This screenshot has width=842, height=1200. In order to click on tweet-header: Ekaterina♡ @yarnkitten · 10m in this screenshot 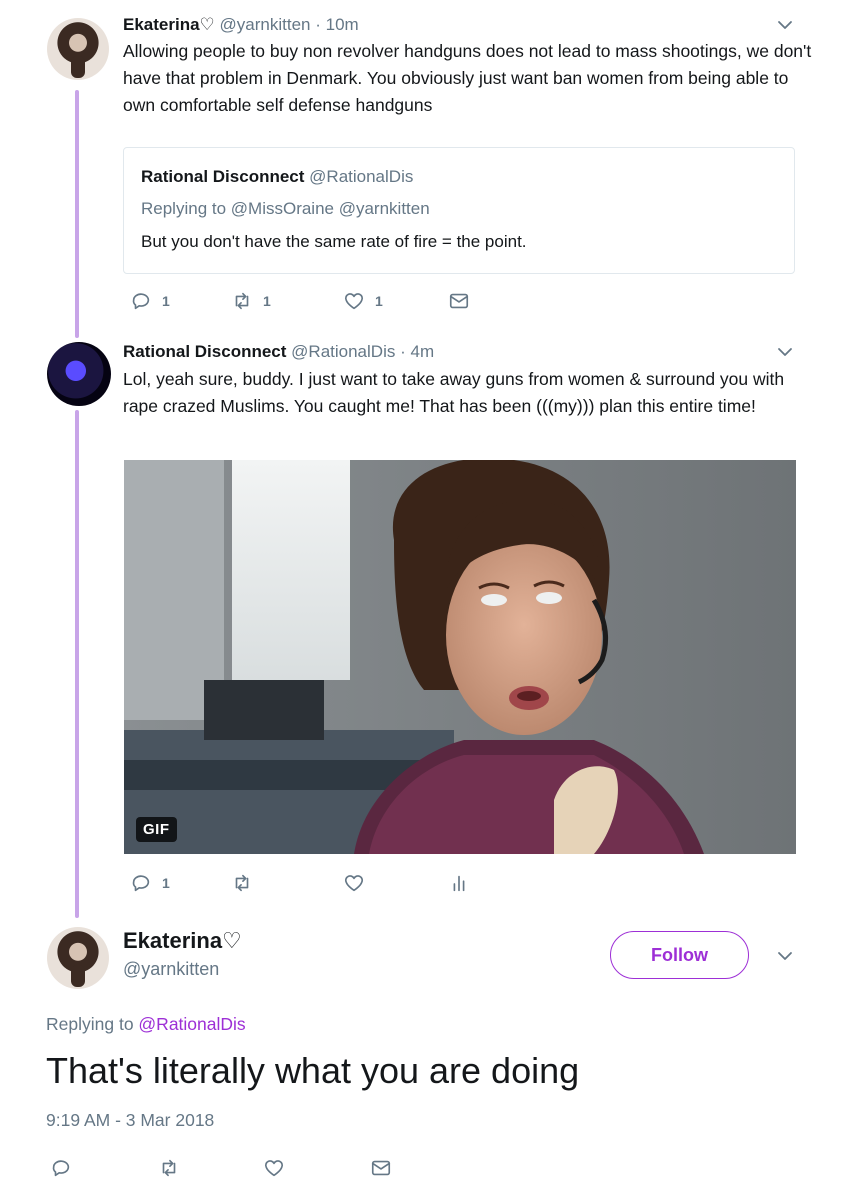, I will do `click(241, 25)`.